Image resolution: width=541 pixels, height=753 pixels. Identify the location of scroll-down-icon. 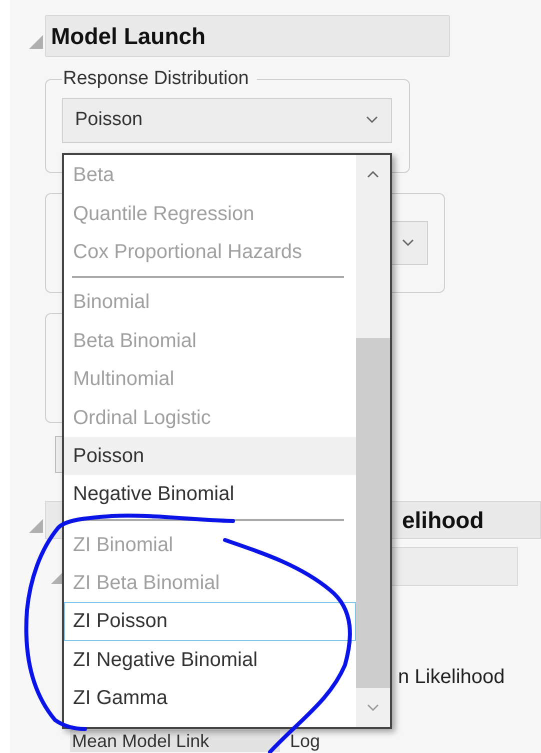
(373, 707).